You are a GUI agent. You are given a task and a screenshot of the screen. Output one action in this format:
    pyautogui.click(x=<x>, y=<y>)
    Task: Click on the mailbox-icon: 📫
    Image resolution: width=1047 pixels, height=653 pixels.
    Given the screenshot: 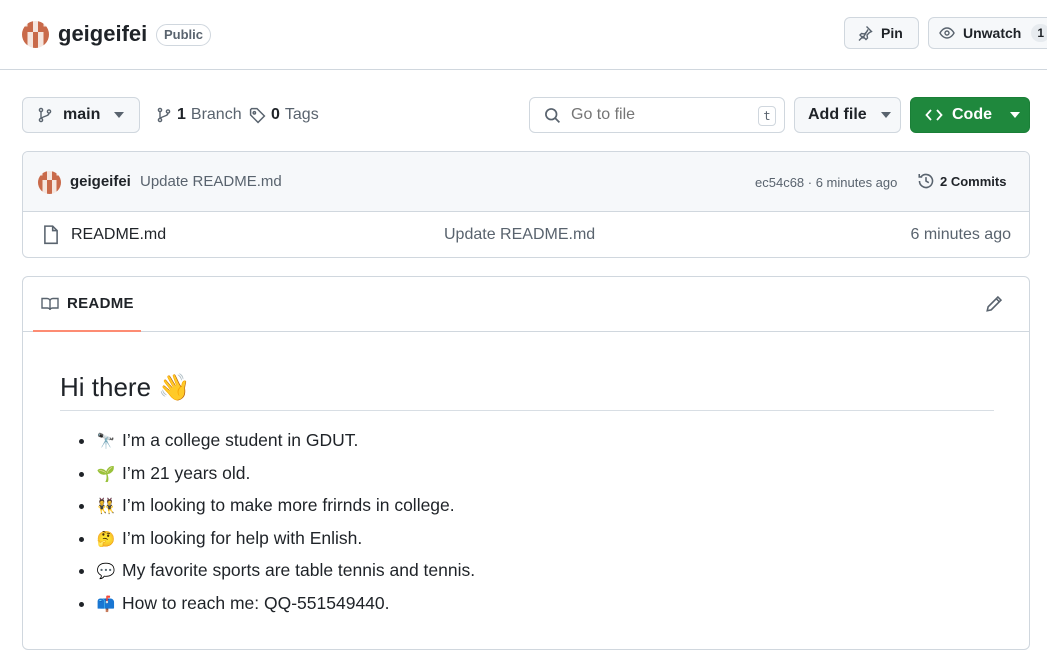 What is the action you would take?
    pyautogui.click(x=106, y=604)
    